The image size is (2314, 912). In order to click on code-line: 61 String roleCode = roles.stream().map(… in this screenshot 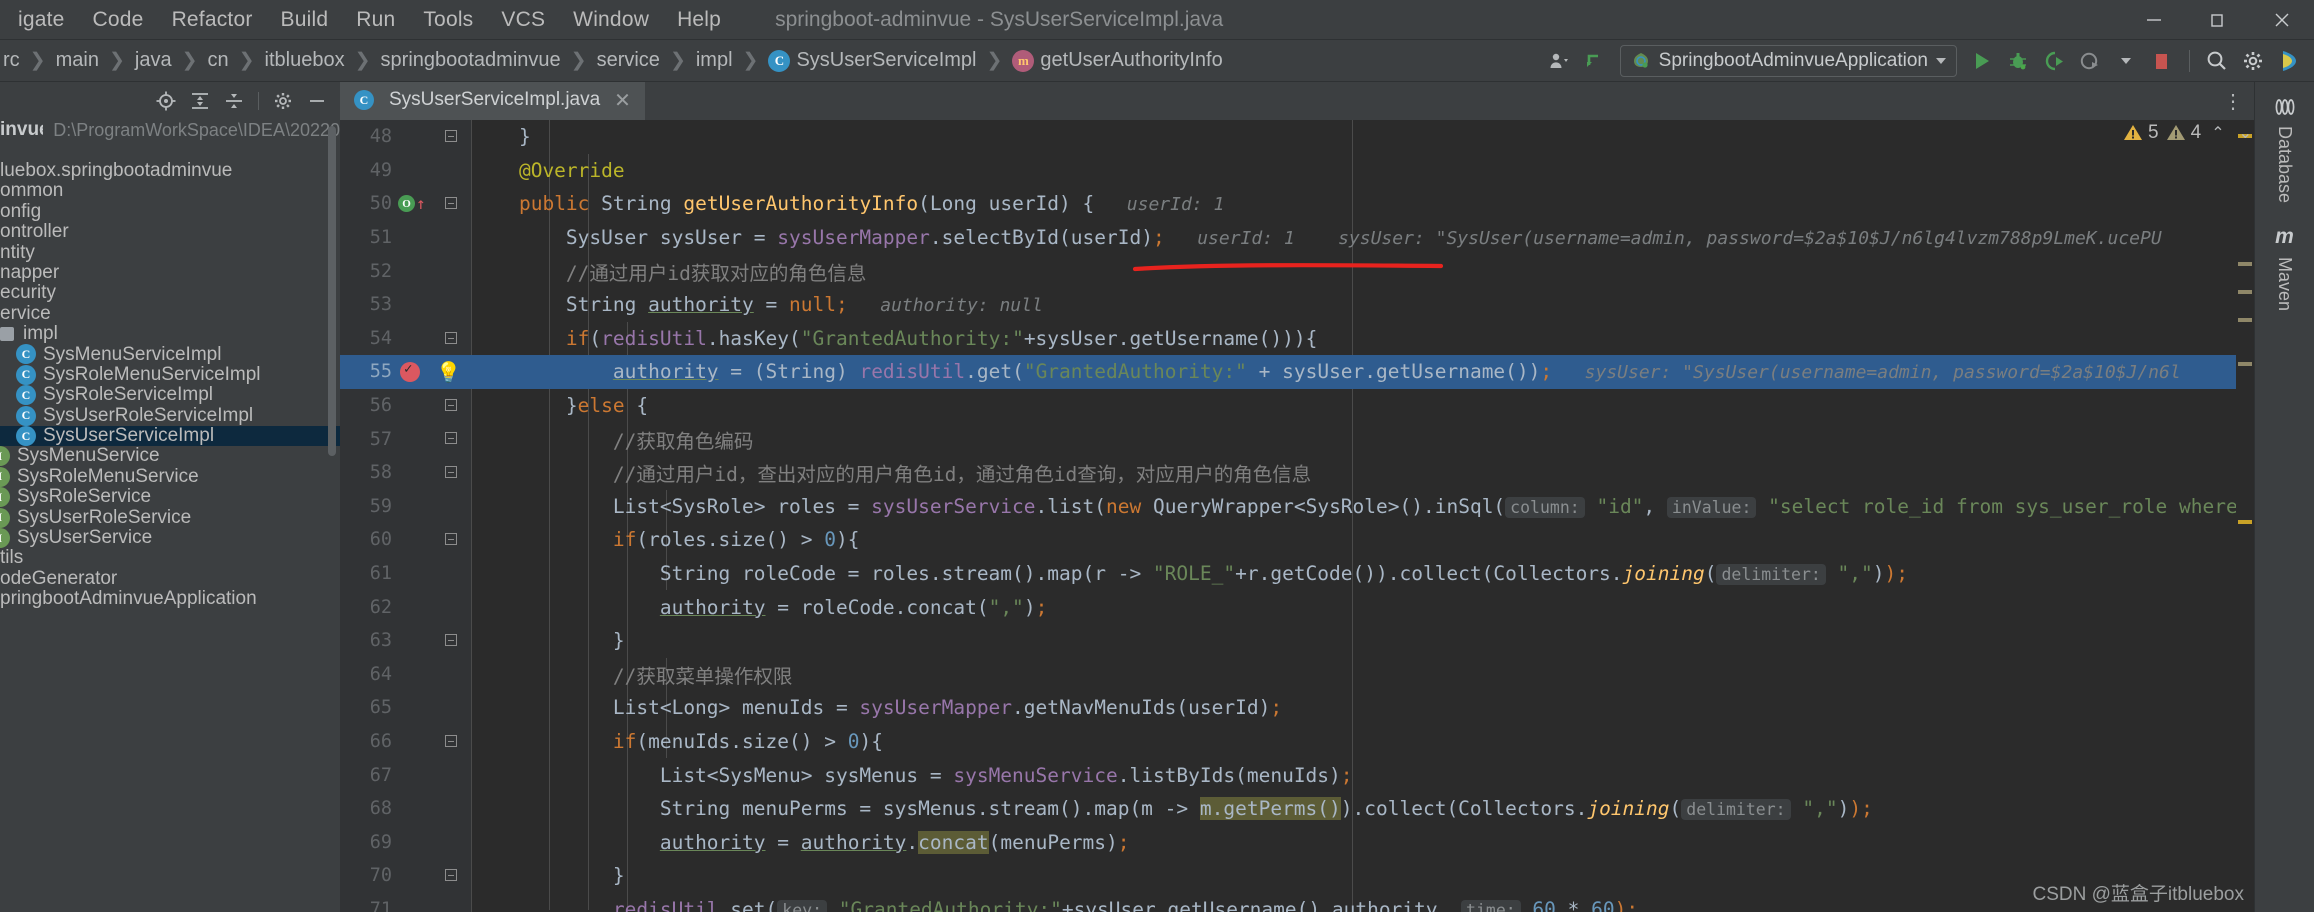, I will do `click(1297, 574)`.